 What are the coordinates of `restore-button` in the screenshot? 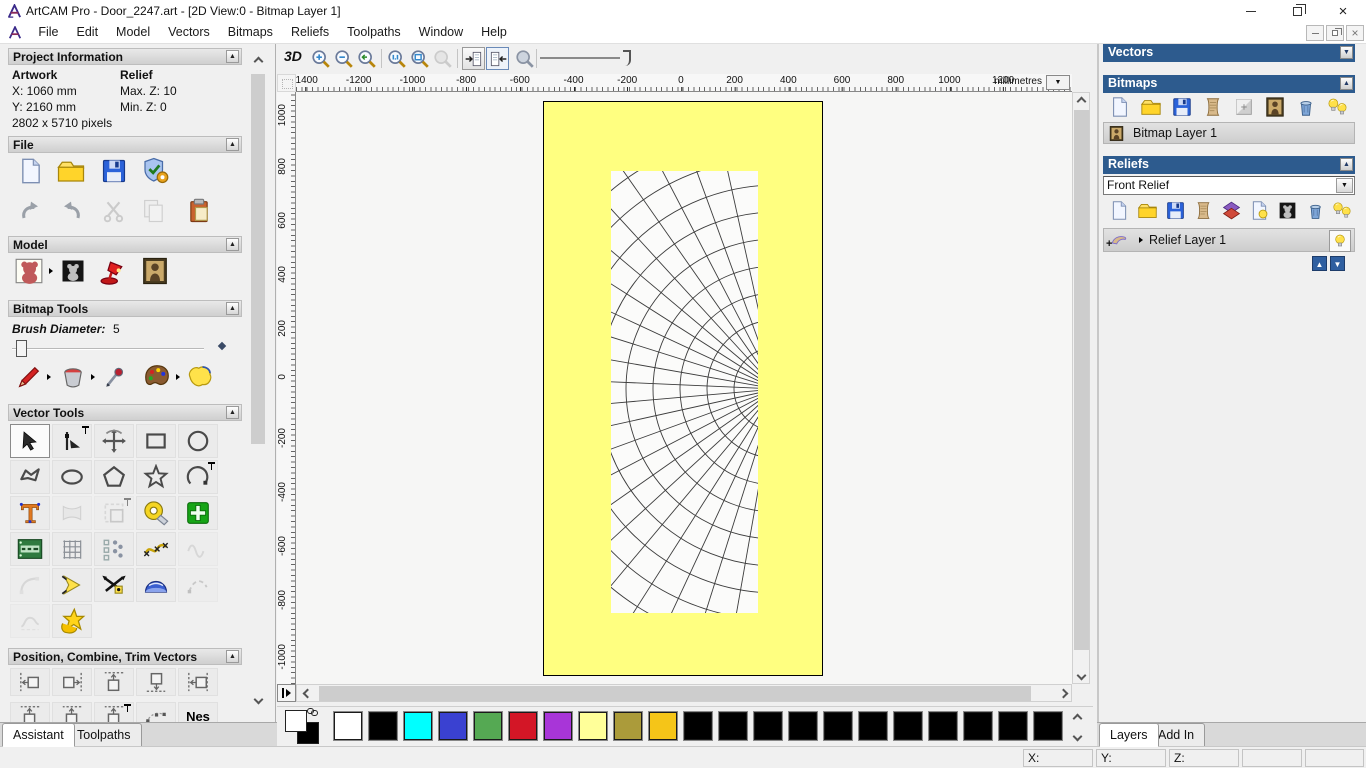 It's located at (1297, 11).